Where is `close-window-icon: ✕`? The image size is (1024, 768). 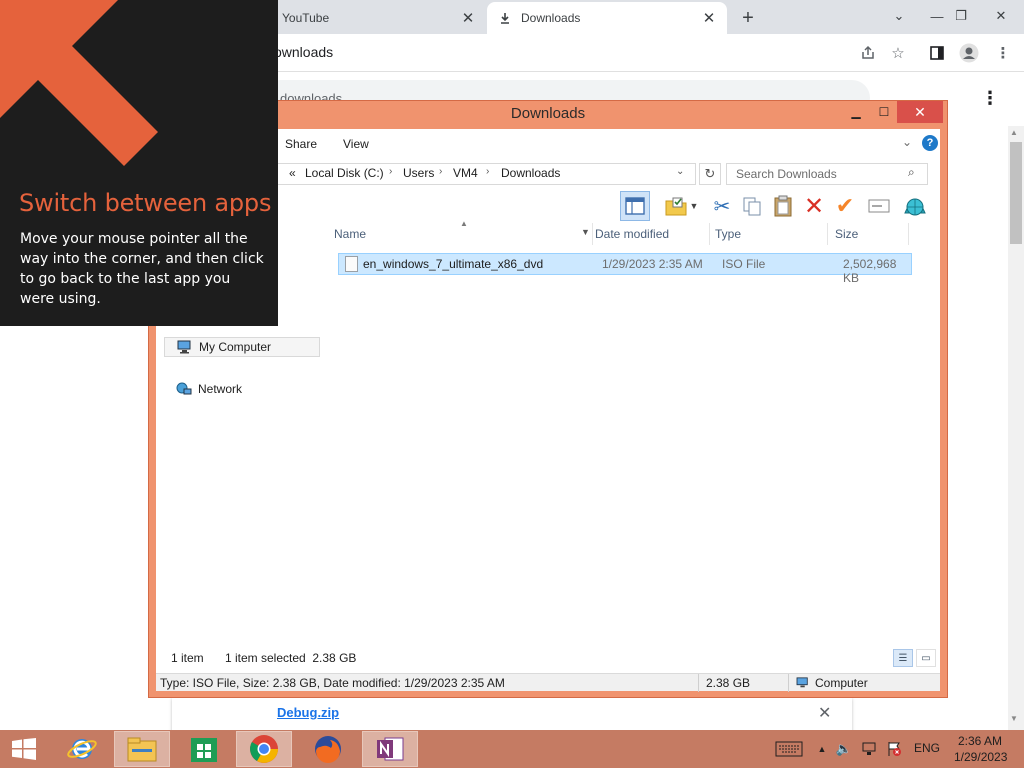
close-window-icon: ✕ is located at coordinates (1001, 16).